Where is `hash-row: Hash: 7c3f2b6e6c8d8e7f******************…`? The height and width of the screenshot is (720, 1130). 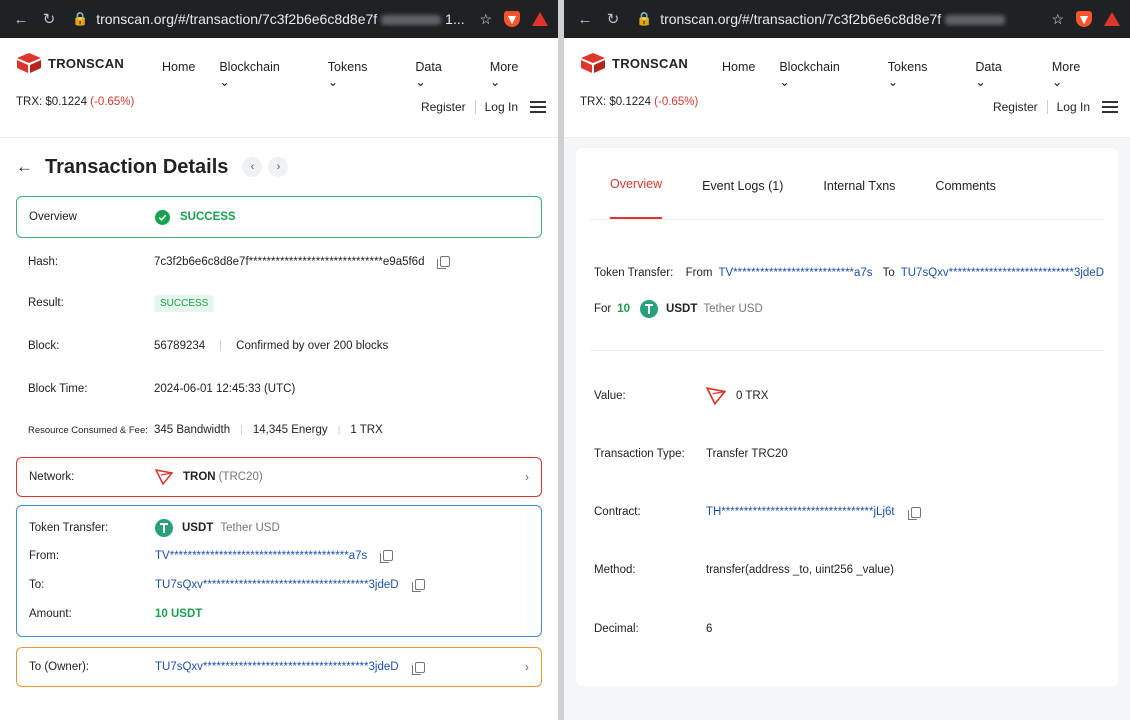 hash-row: Hash: 7c3f2b6e6c8d8e7f******************… is located at coordinates (279, 261).